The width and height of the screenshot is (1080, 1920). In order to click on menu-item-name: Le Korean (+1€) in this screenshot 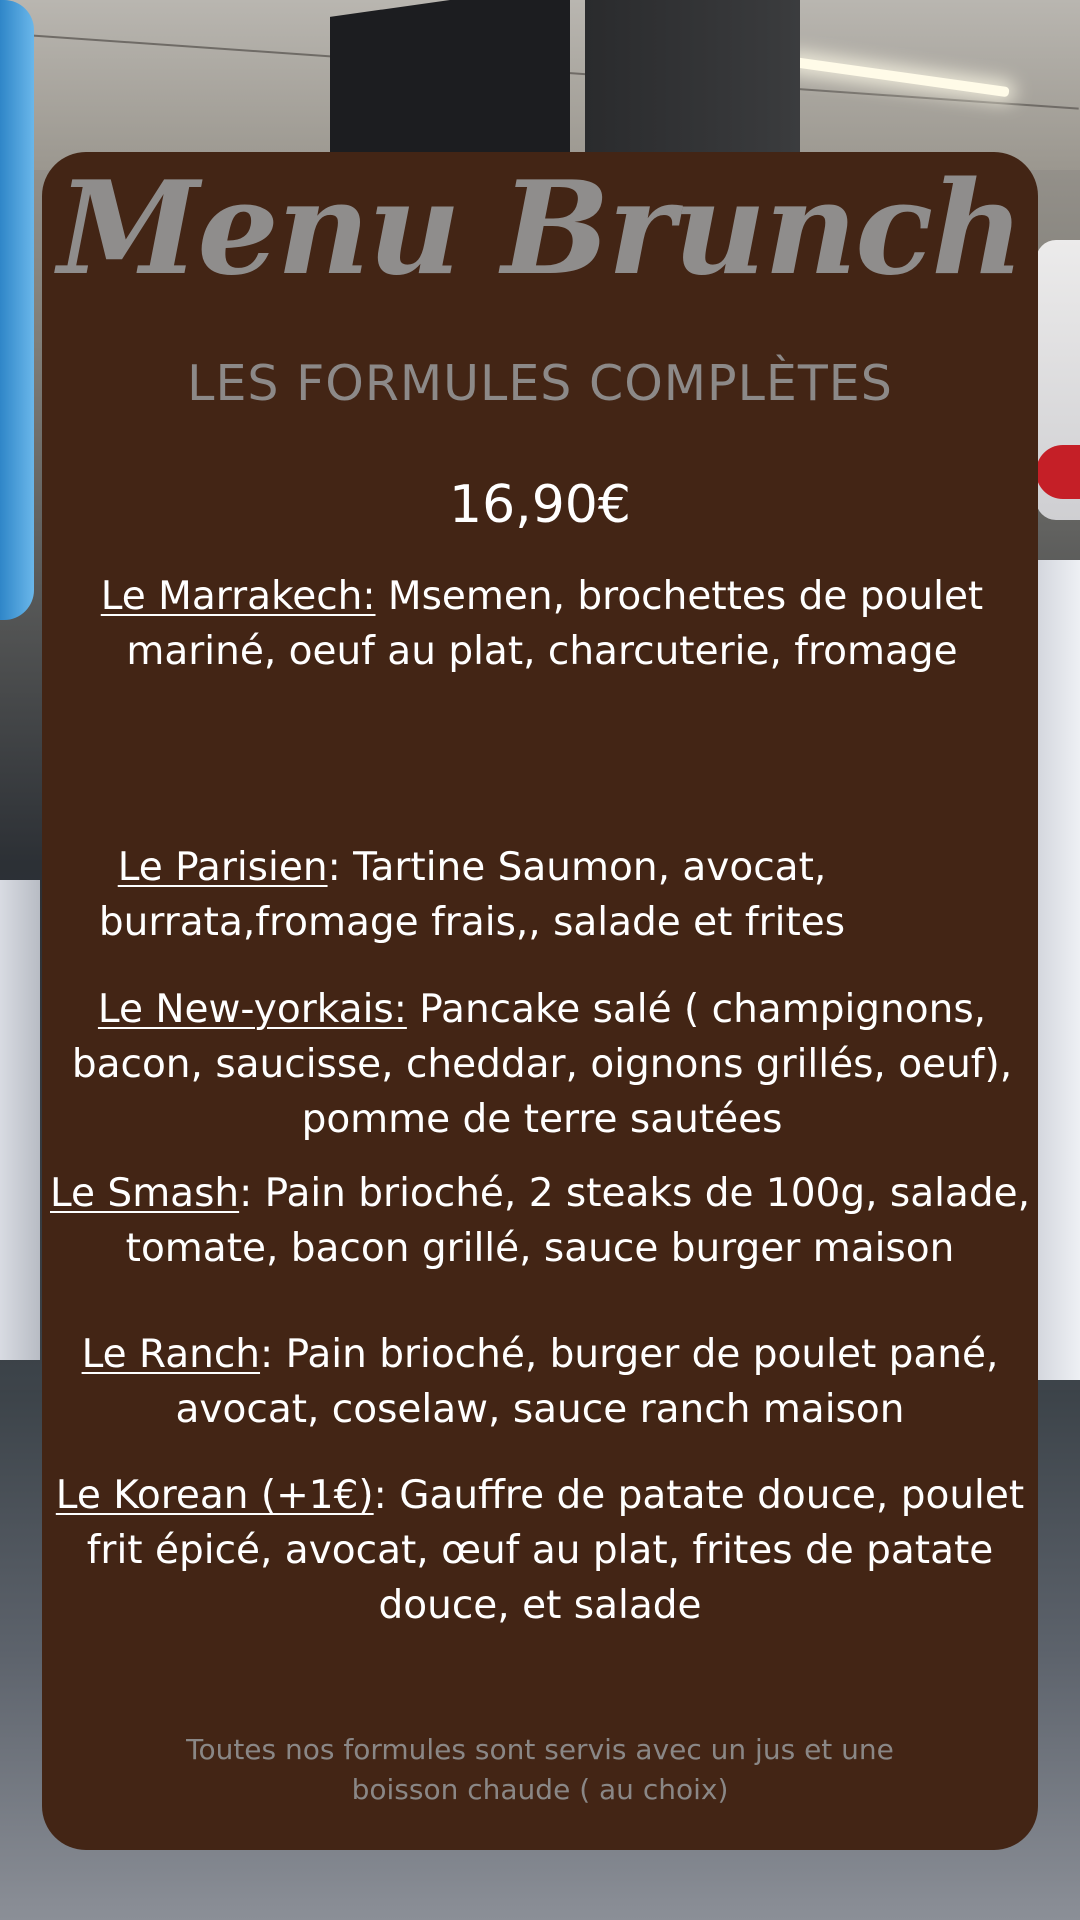, I will do `click(214, 1495)`.